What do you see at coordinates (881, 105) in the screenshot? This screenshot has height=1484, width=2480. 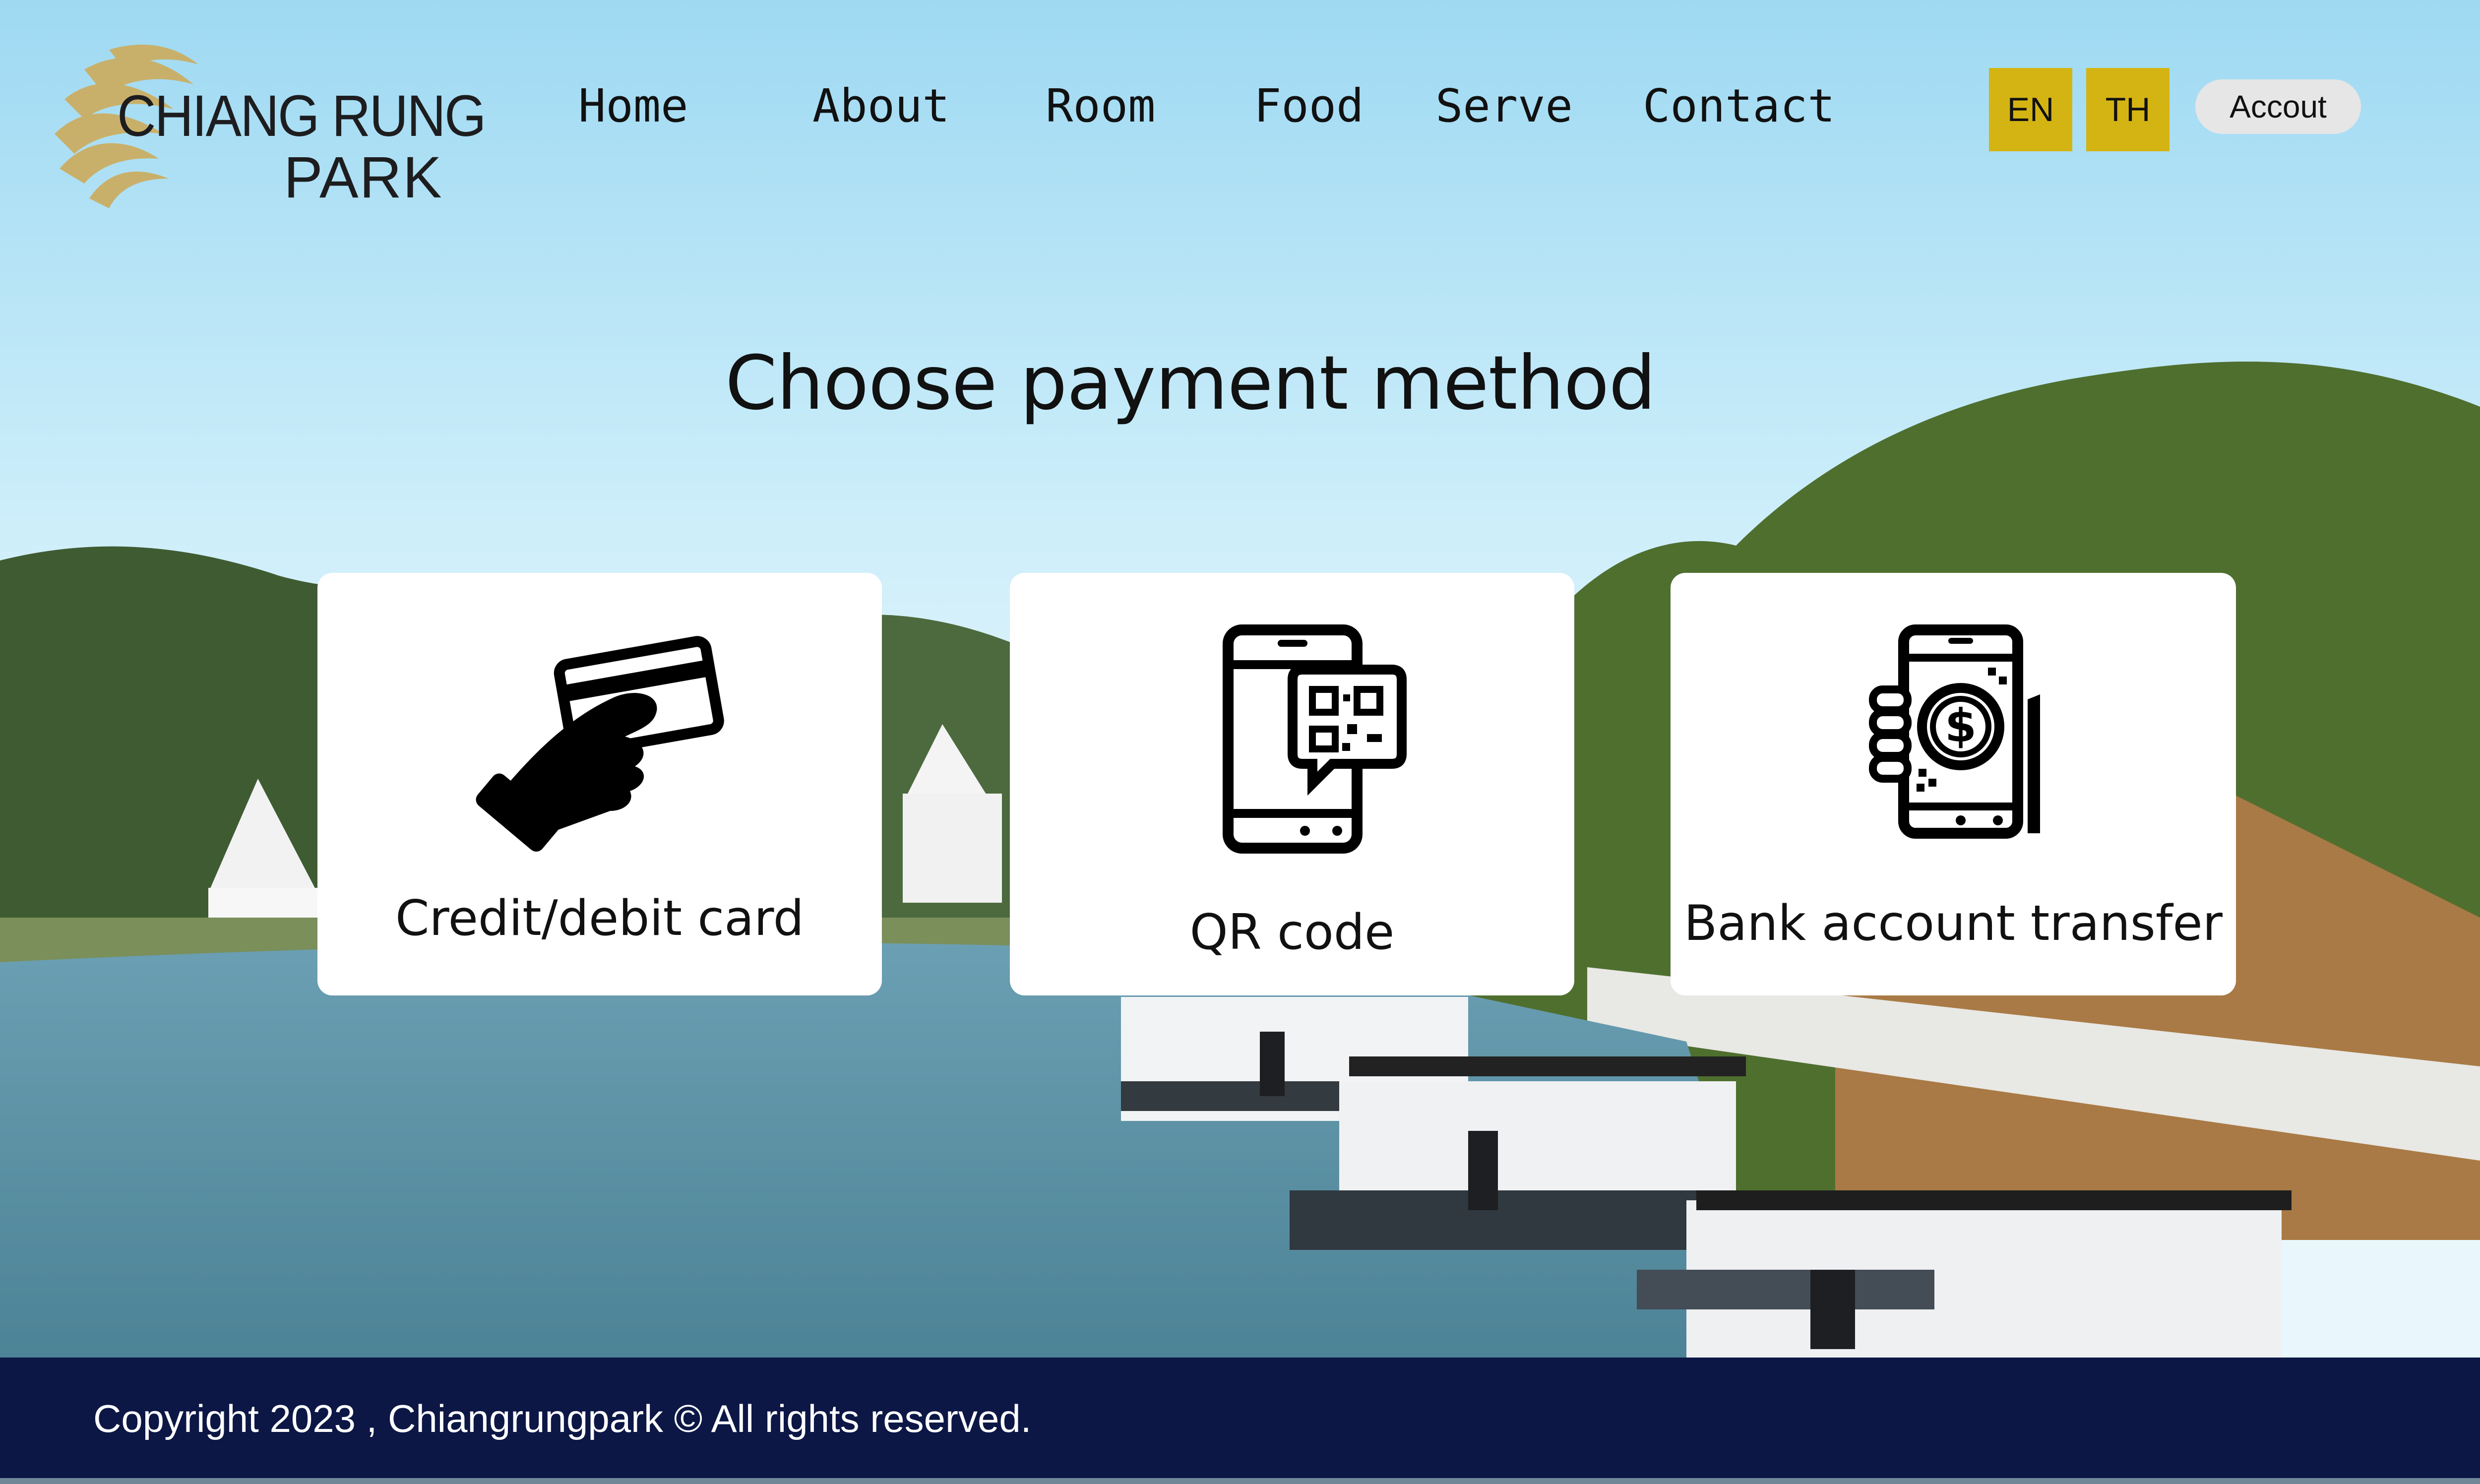 I see `nav-about: About` at bounding box center [881, 105].